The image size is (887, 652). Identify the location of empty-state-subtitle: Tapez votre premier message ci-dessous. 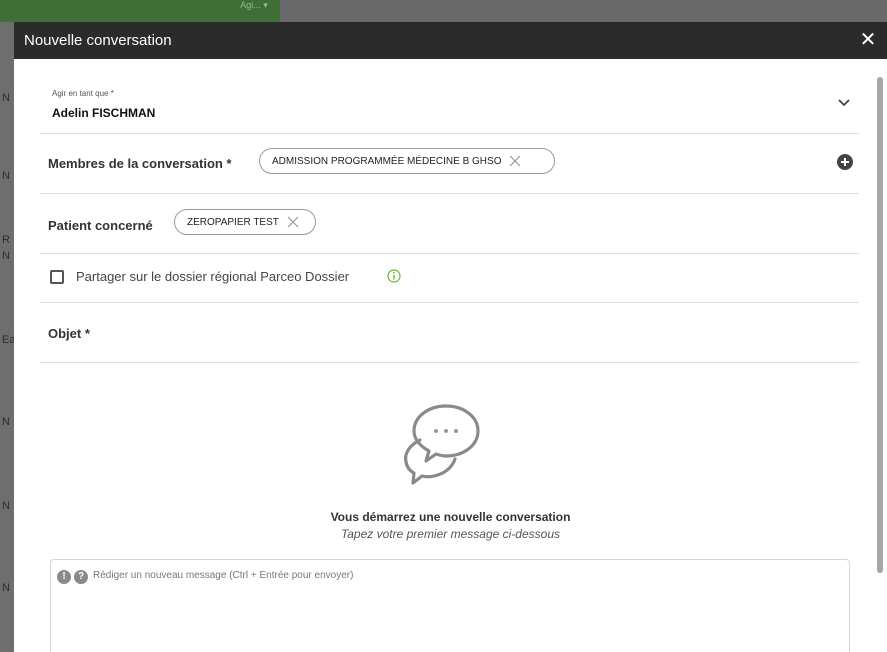
(450, 534).